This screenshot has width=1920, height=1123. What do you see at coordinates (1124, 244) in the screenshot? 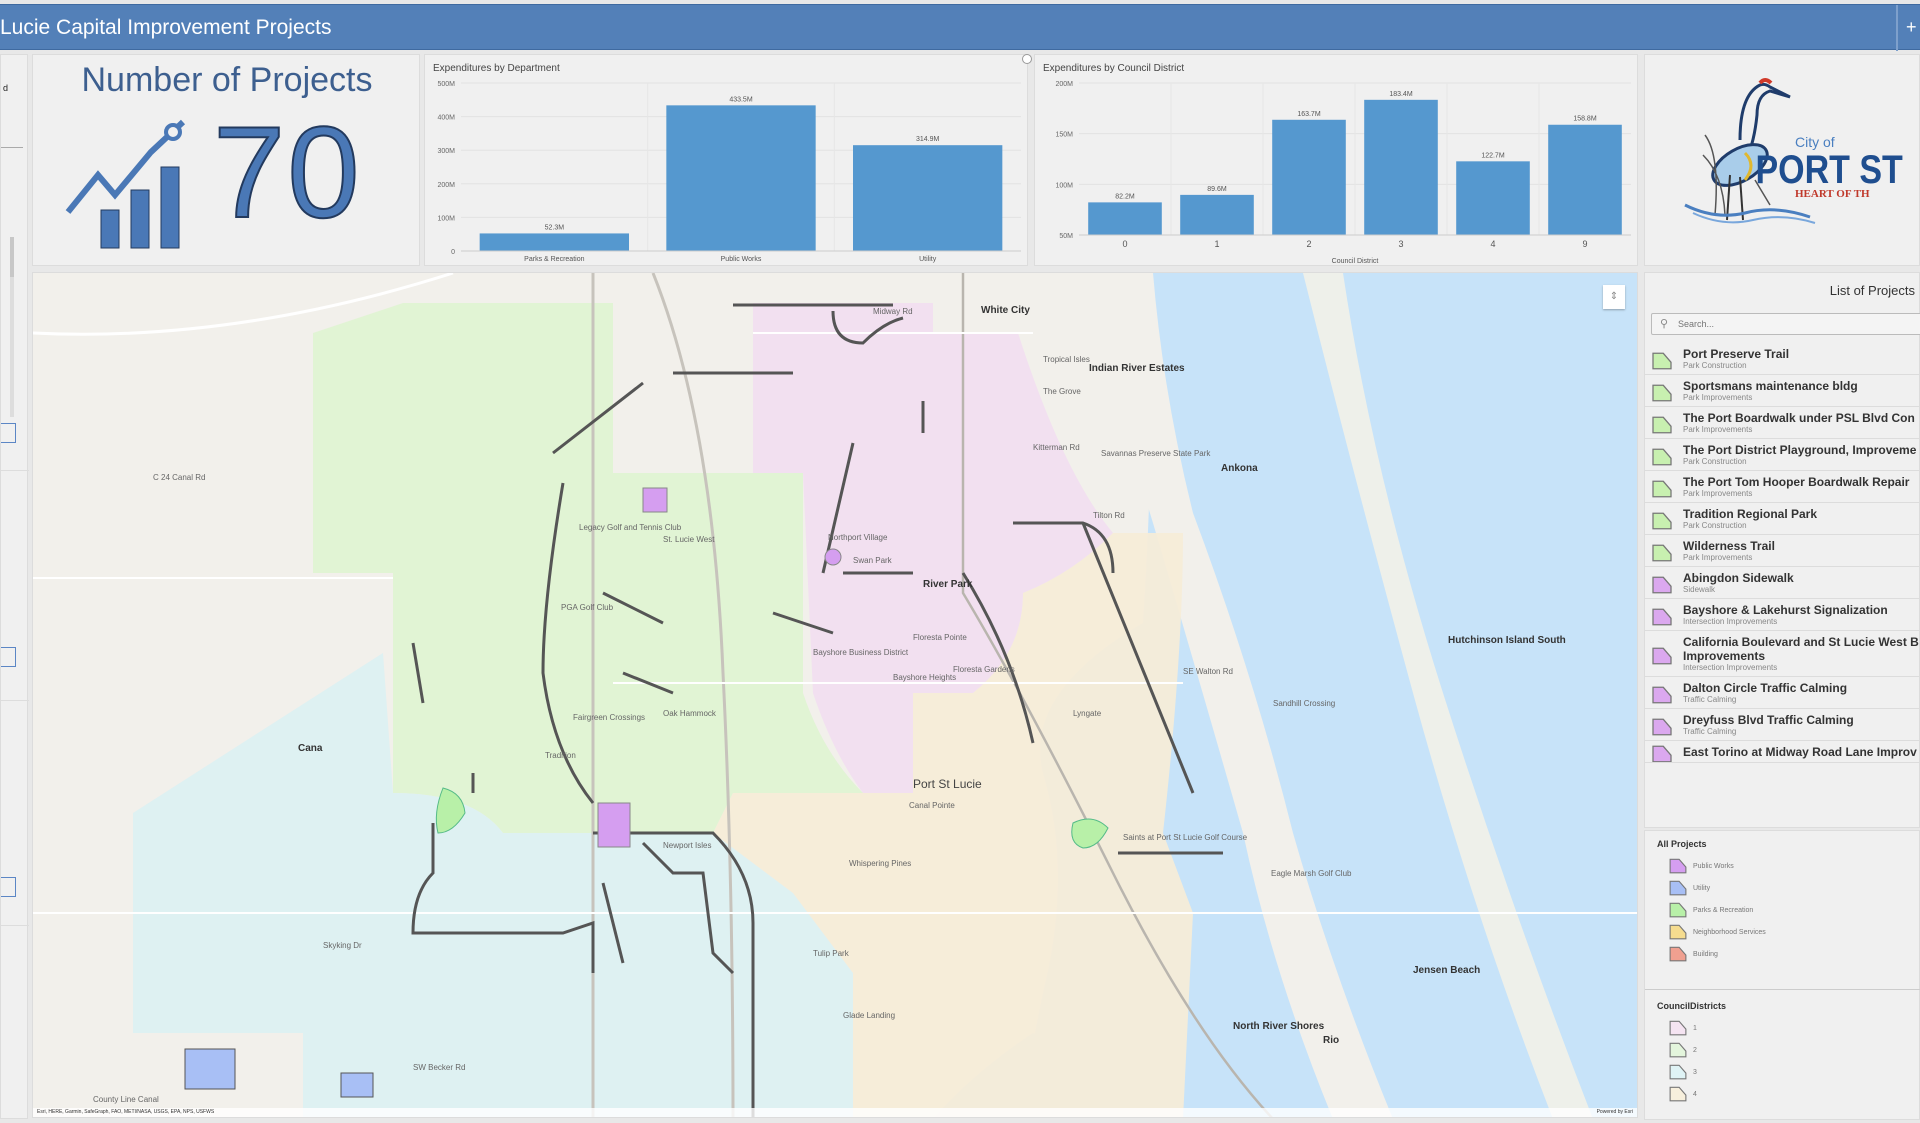
I see `x-tick-label: 0` at bounding box center [1124, 244].